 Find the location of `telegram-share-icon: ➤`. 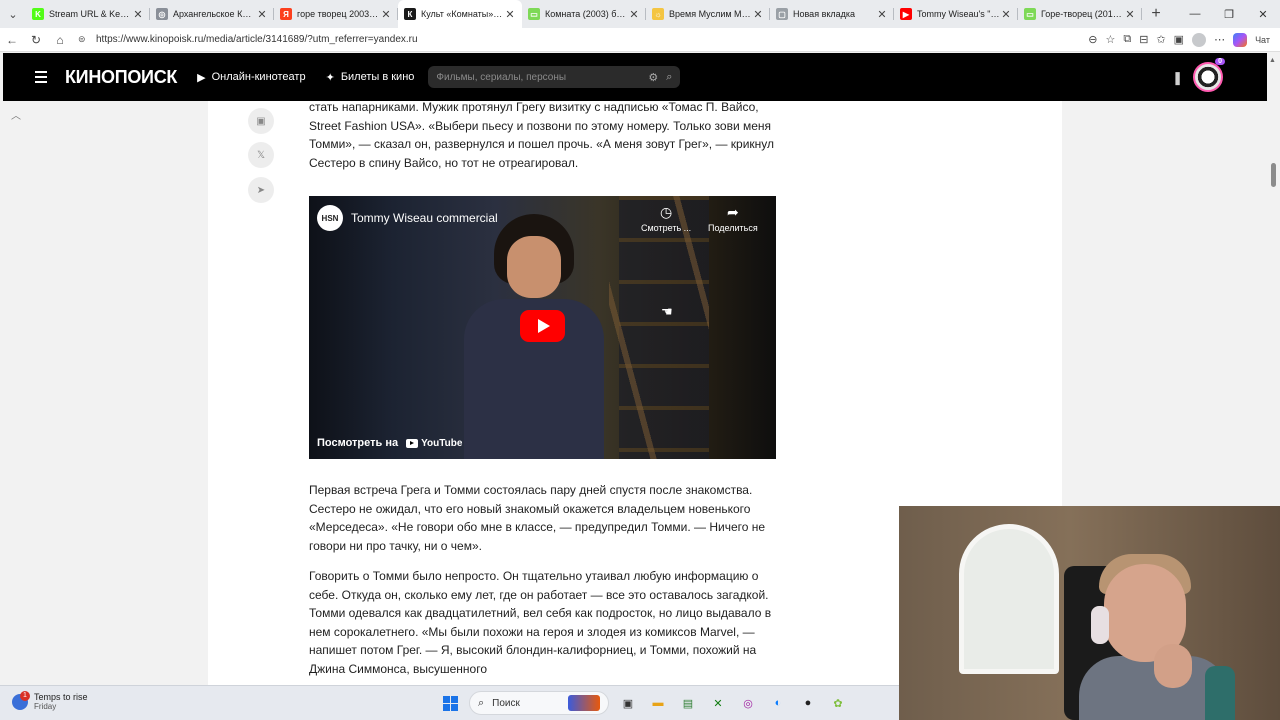

telegram-share-icon: ➤ is located at coordinates (261, 190).